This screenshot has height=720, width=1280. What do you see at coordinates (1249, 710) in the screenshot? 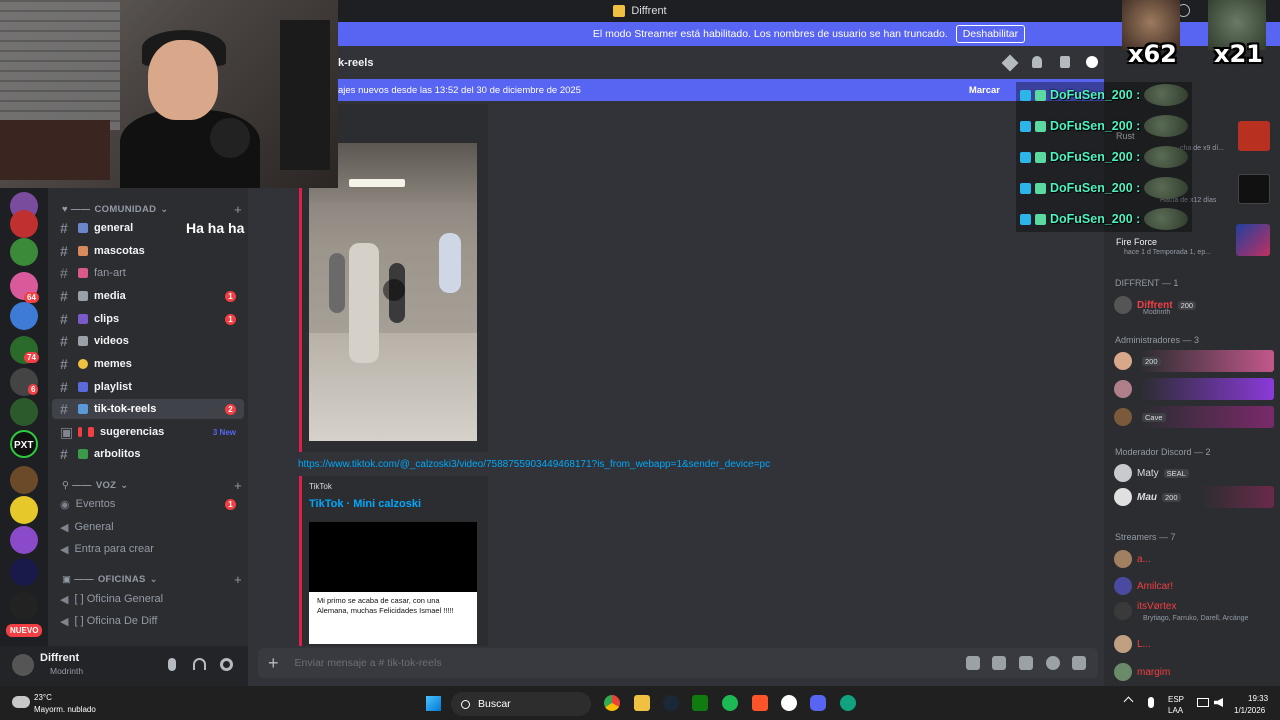
I see `clock-date: 1/1/2026` at bounding box center [1249, 710].